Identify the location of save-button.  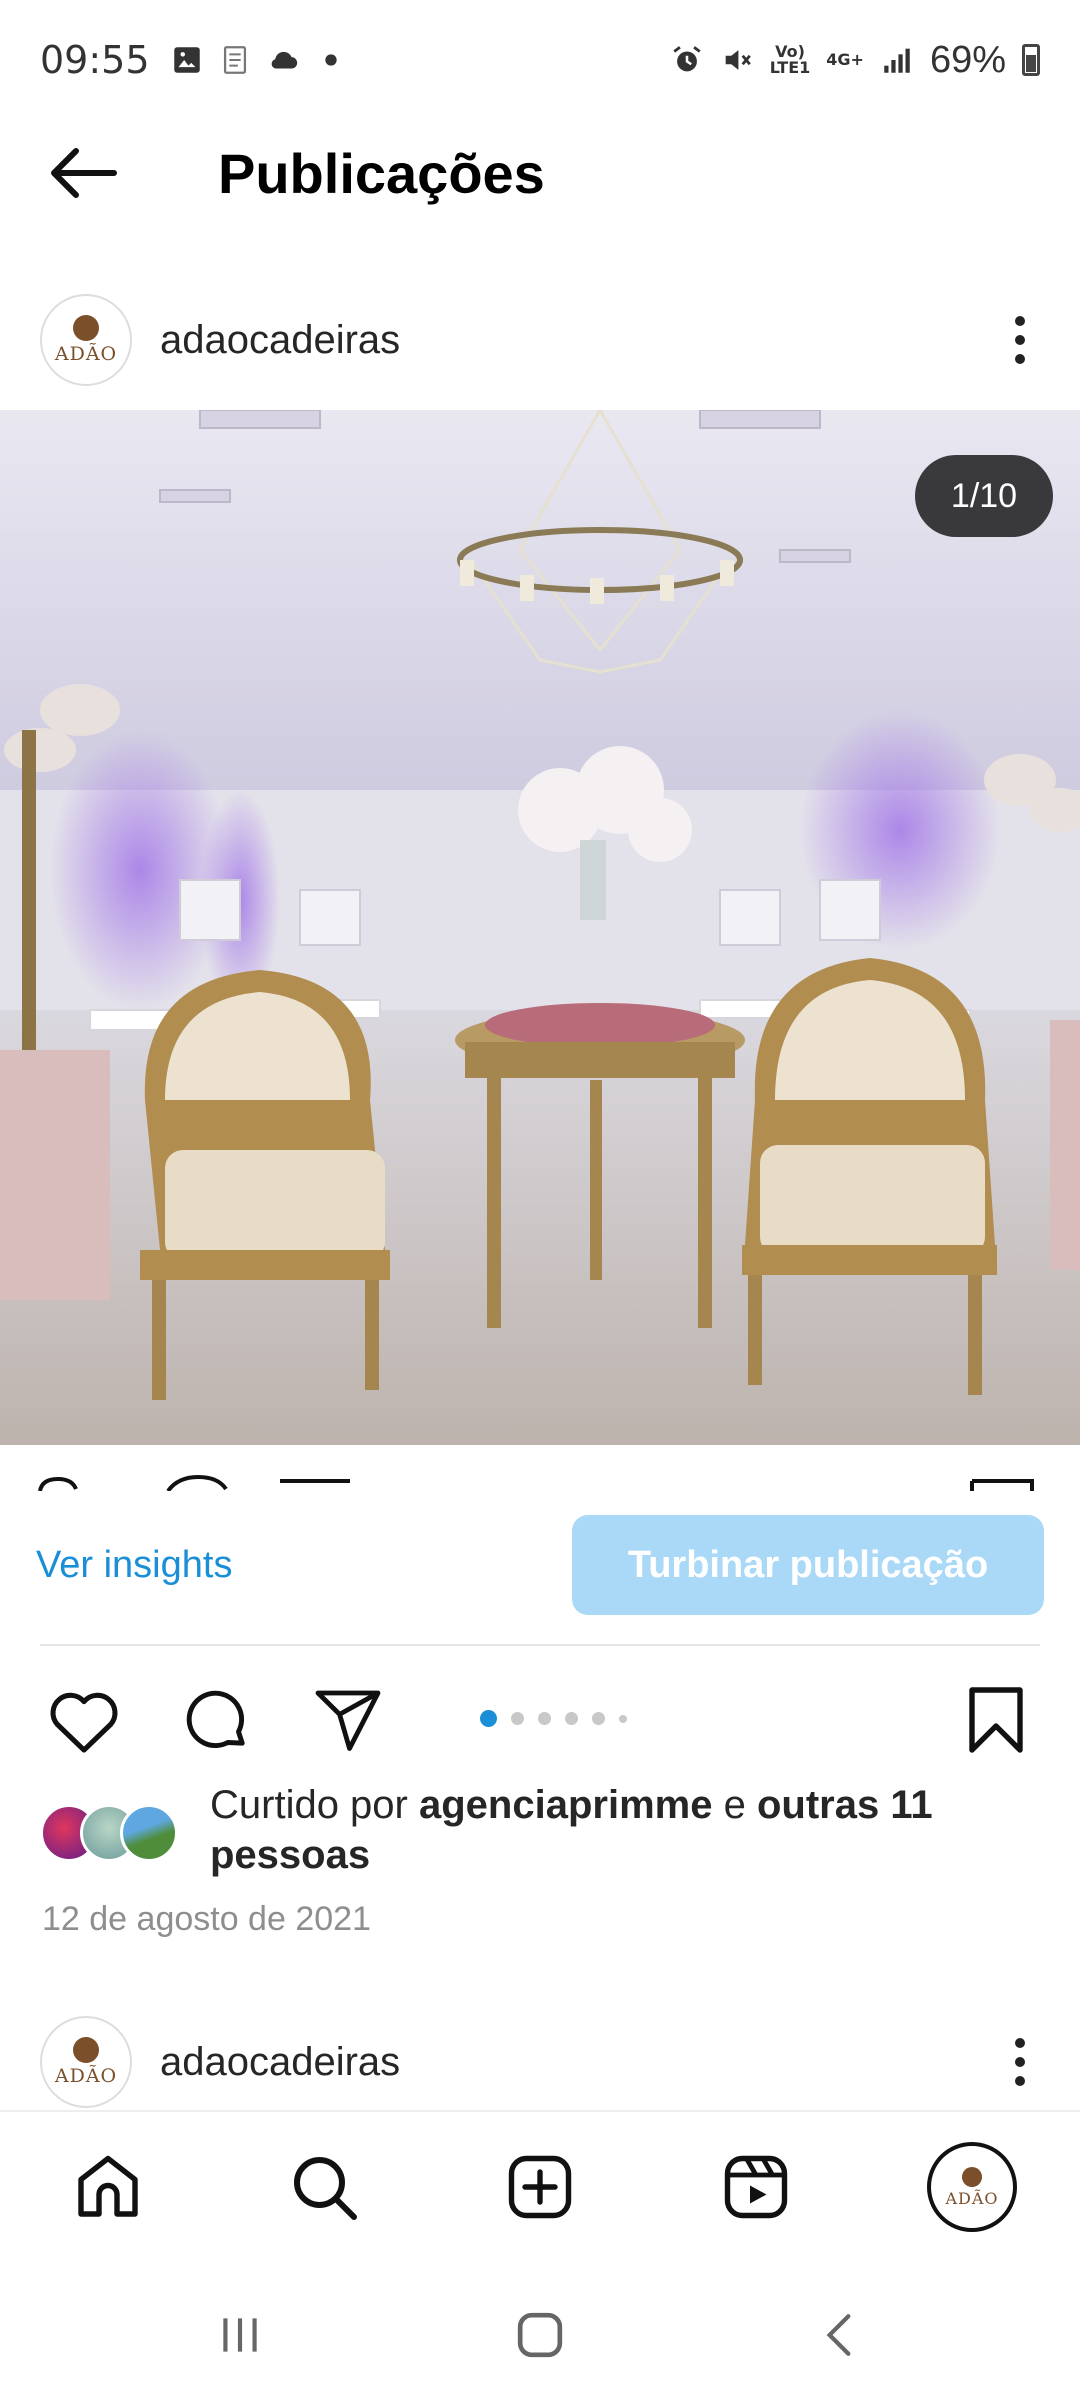
(996, 1720).